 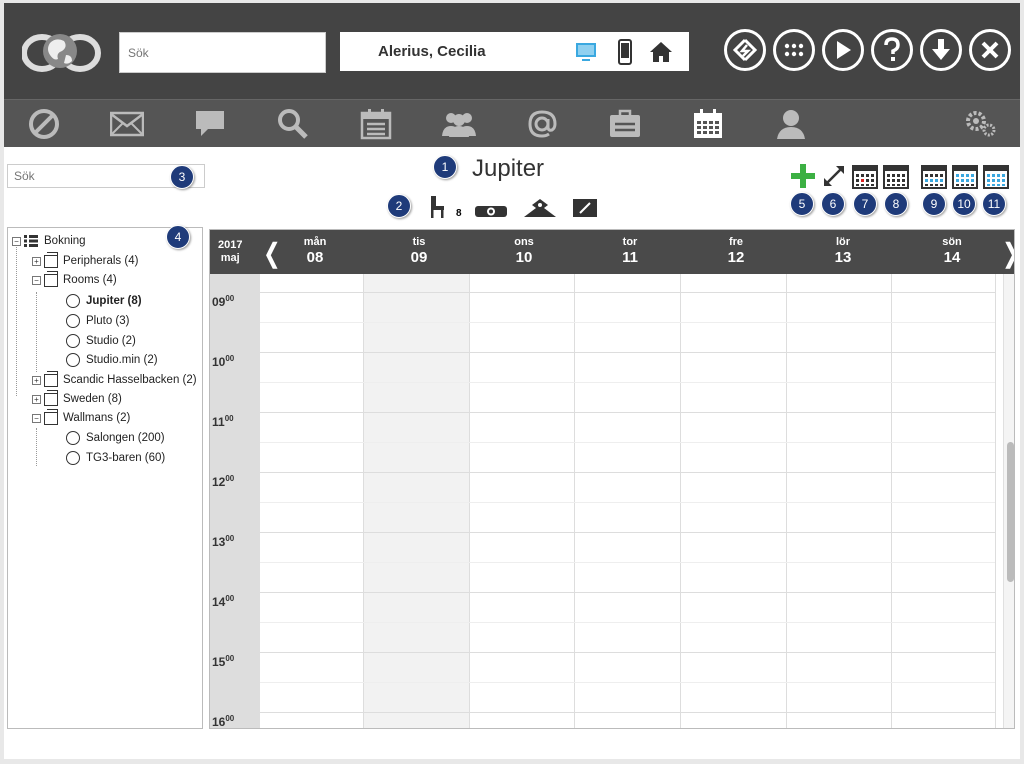 I want to click on user-name: Alerius, Cecilia, so click(x=432, y=51).